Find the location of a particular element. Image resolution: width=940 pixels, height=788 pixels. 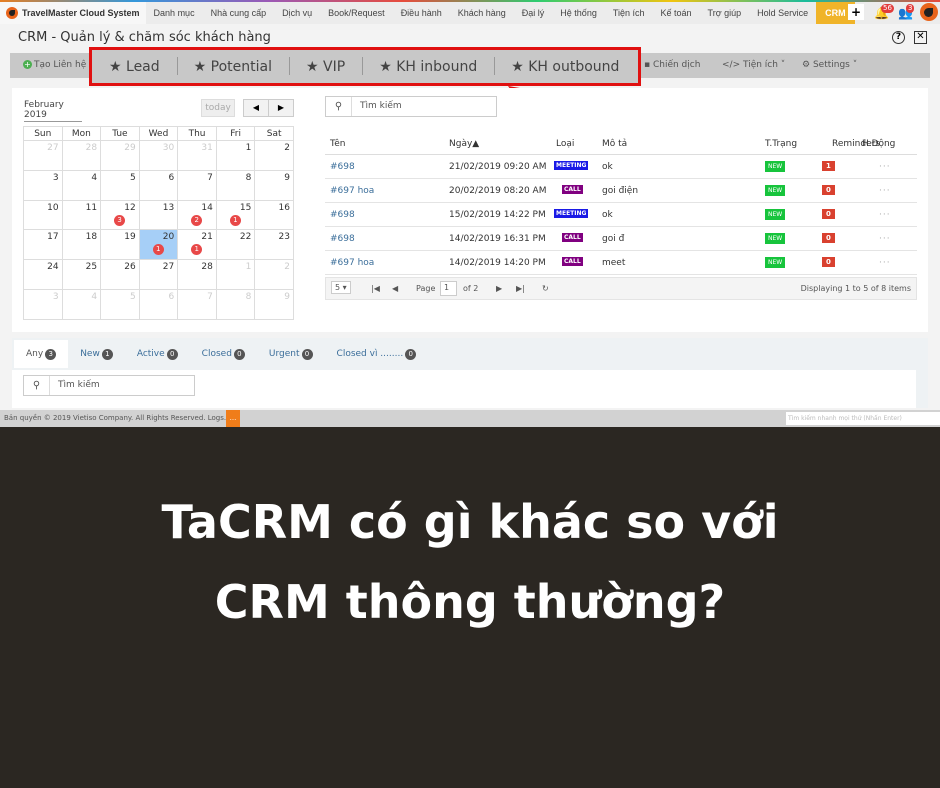

nav-item: Khách hàng is located at coordinates (482, 13).